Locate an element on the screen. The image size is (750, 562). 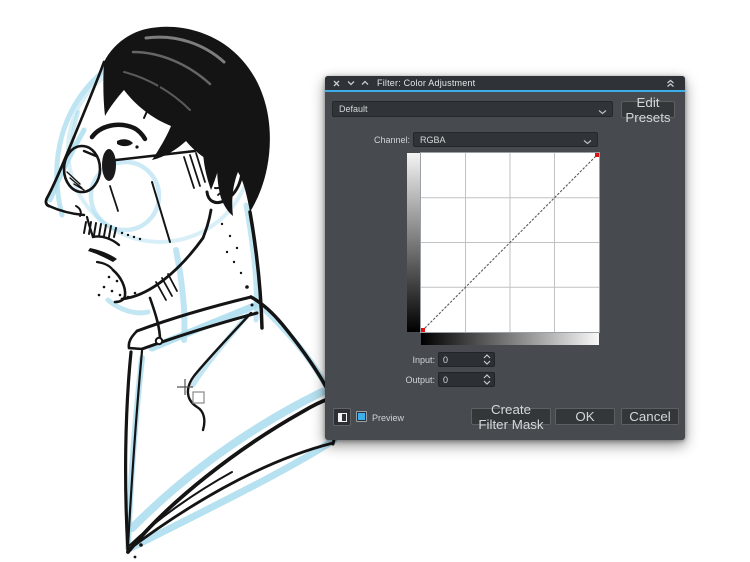
output-field is located at coordinates (457, 379).